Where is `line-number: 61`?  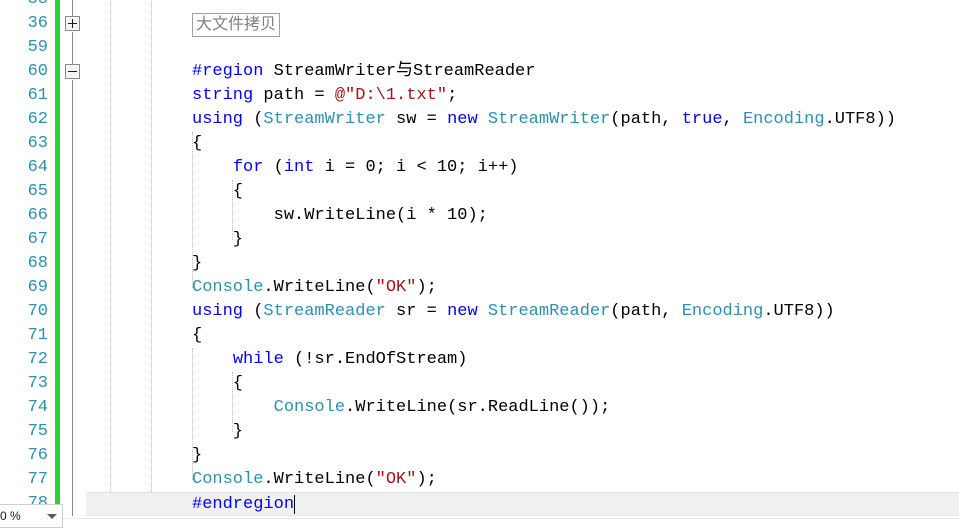
line-number: 61 is located at coordinates (37, 95).